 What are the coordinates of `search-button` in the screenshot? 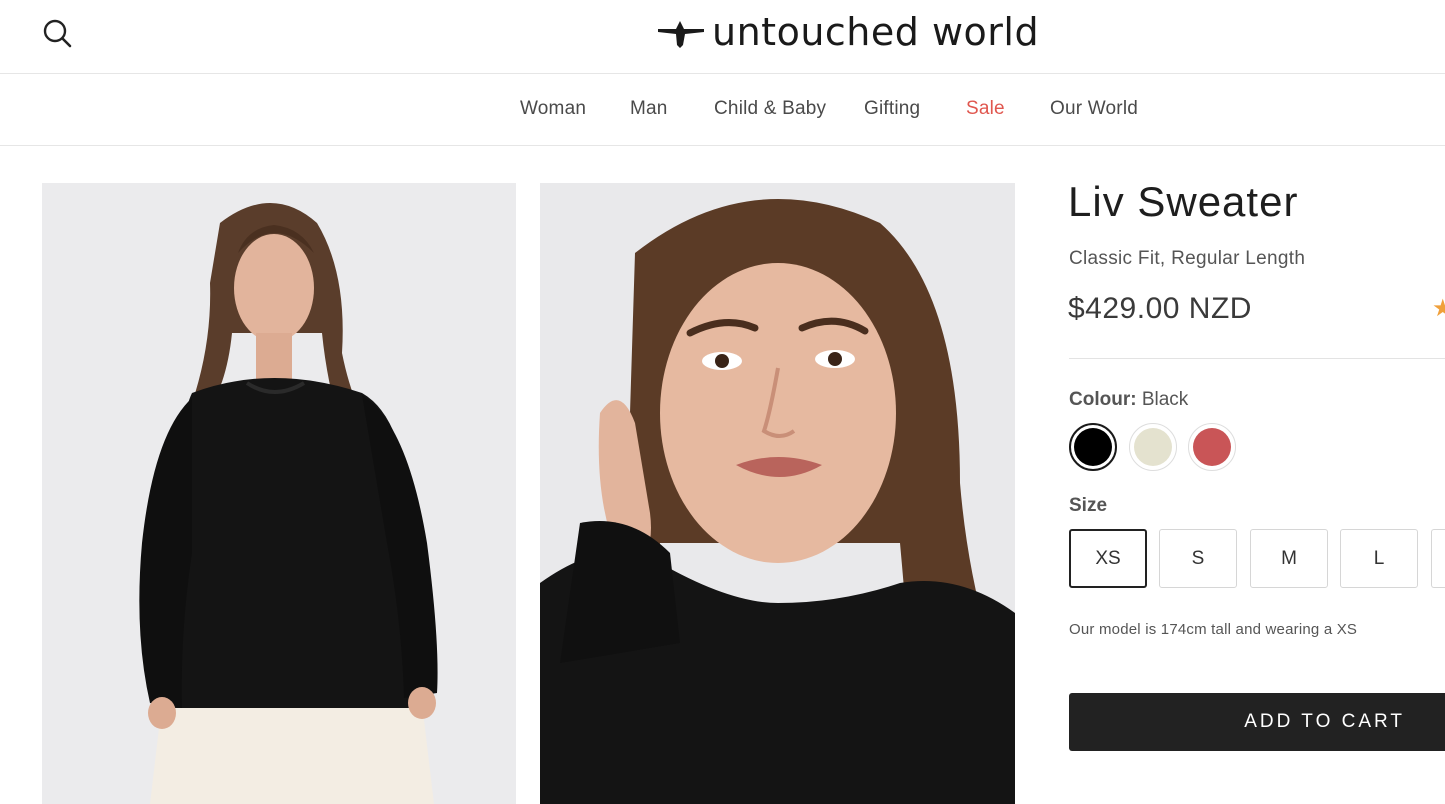 It's located at (57, 33).